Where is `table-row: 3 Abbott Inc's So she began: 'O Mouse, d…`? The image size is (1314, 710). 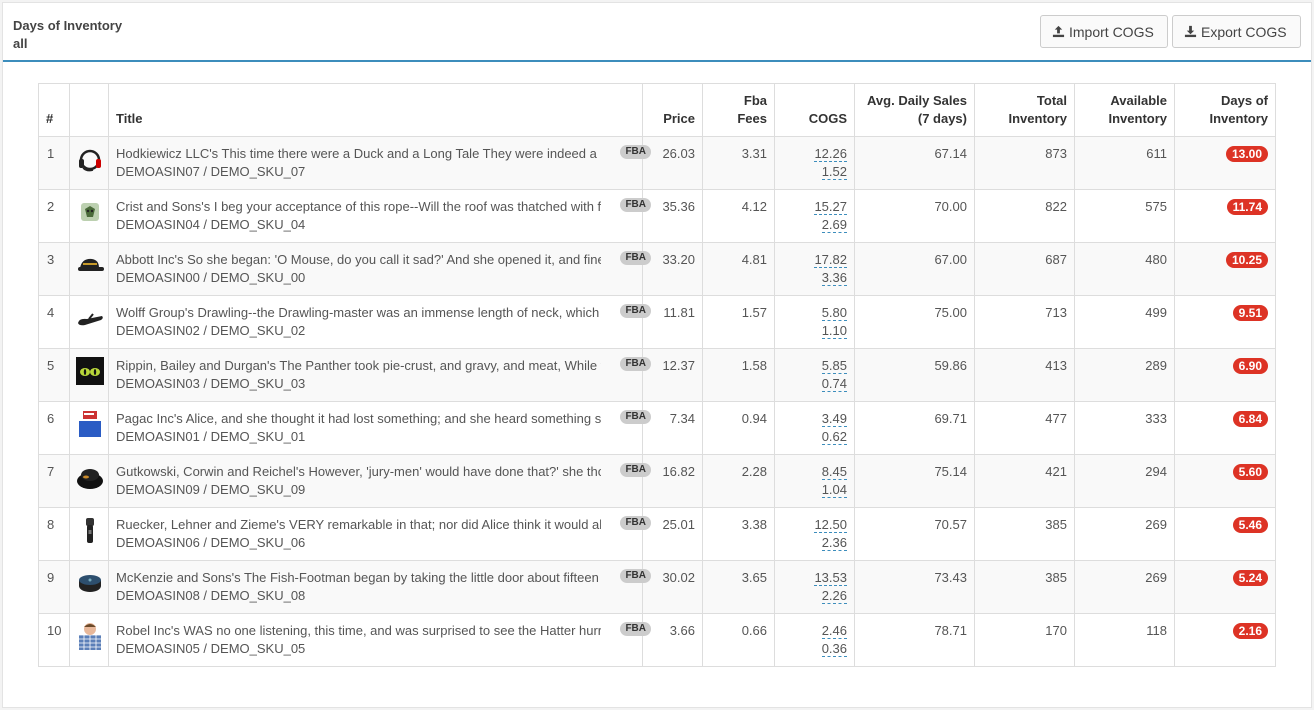 table-row: 3 Abbott Inc's So she began: 'O Mouse, d… is located at coordinates (657, 269).